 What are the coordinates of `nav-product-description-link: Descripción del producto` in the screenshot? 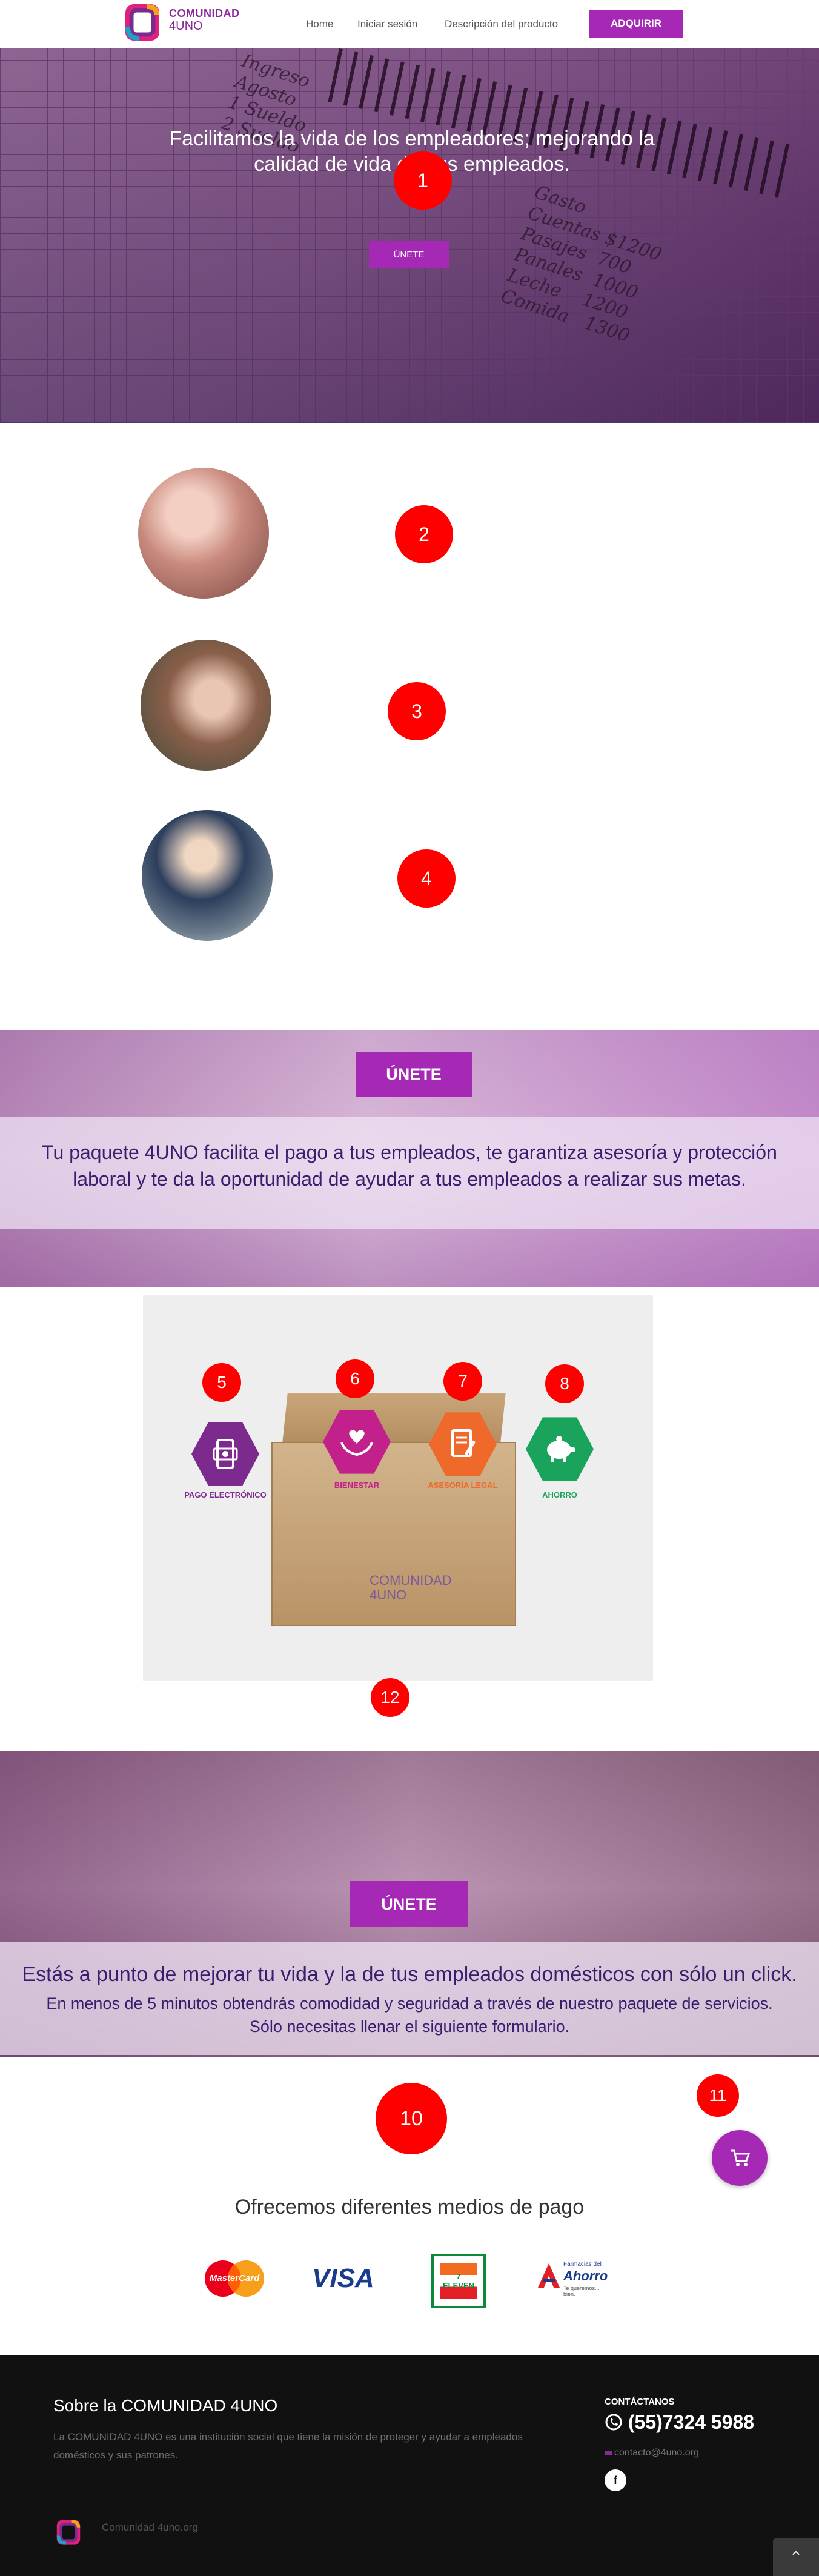 It's located at (501, 24).